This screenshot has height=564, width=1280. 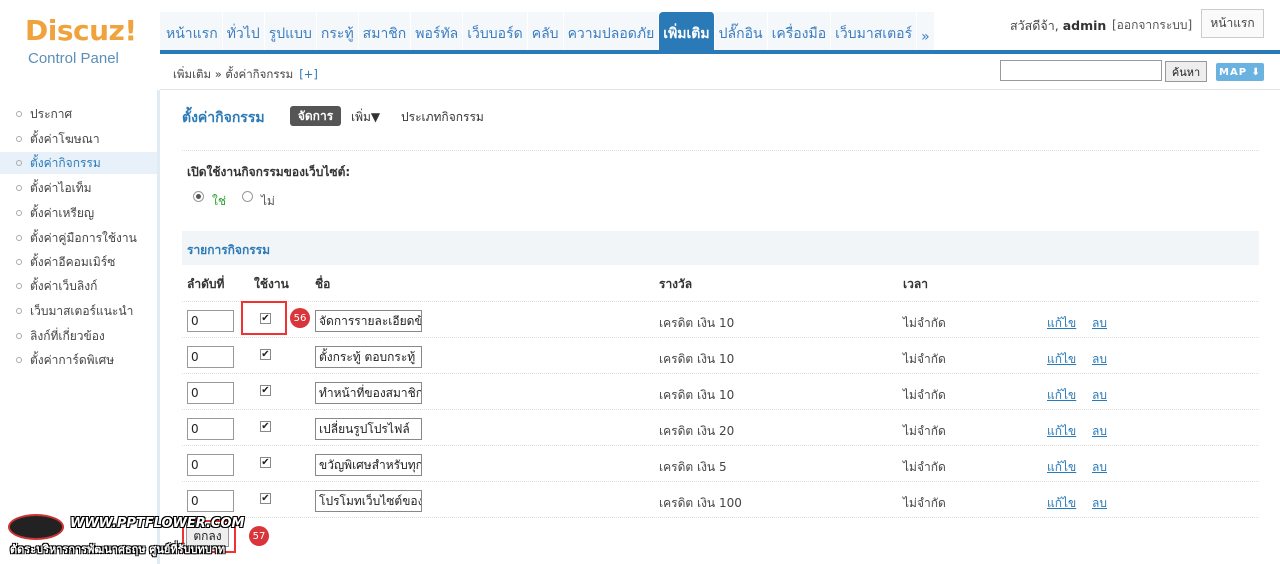 What do you see at coordinates (62, 212) in the screenshot?
I see `sidebar-item-label: ตั้งค่าเหรียญ` at bounding box center [62, 212].